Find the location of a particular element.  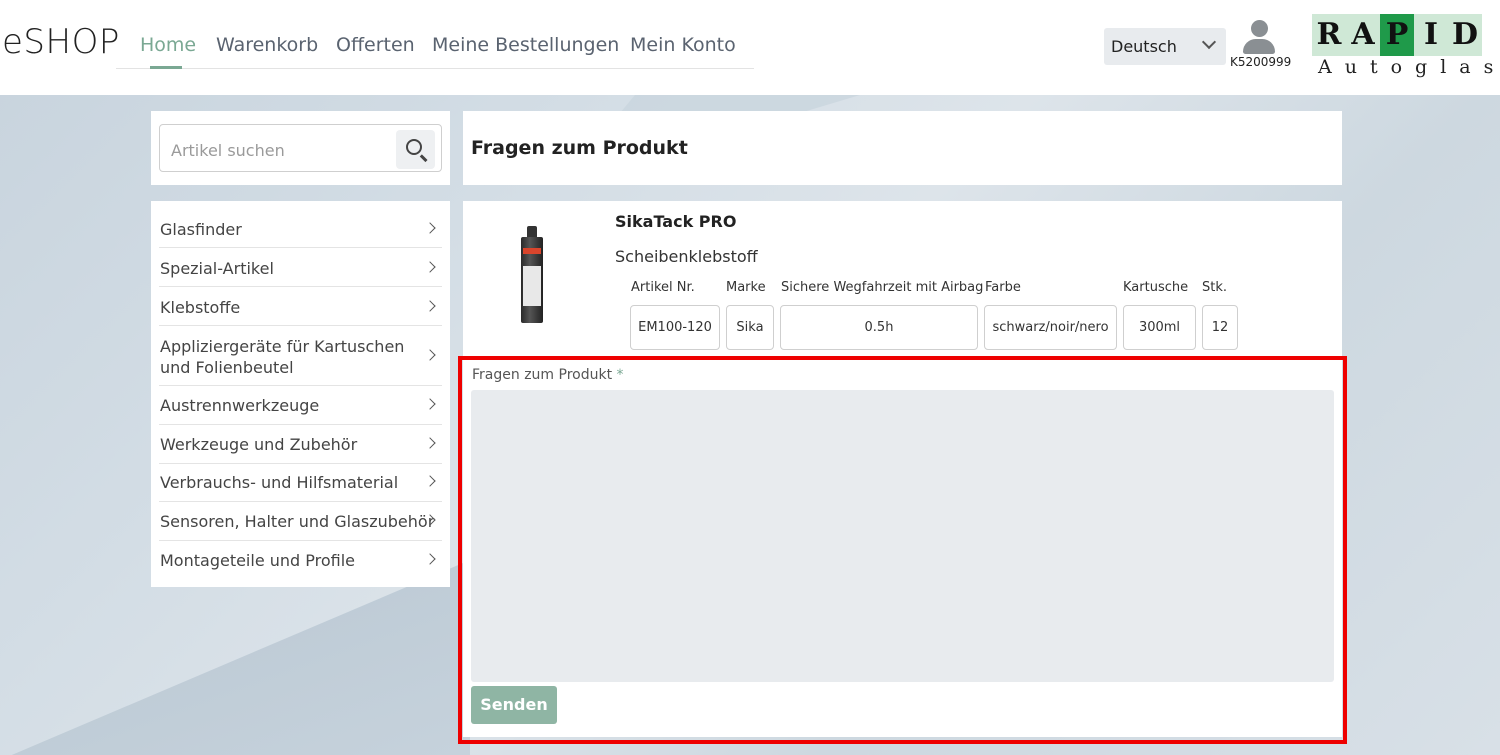

sidebar-item-montageteile: Montageteile und Profile is located at coordinates (300, 560).